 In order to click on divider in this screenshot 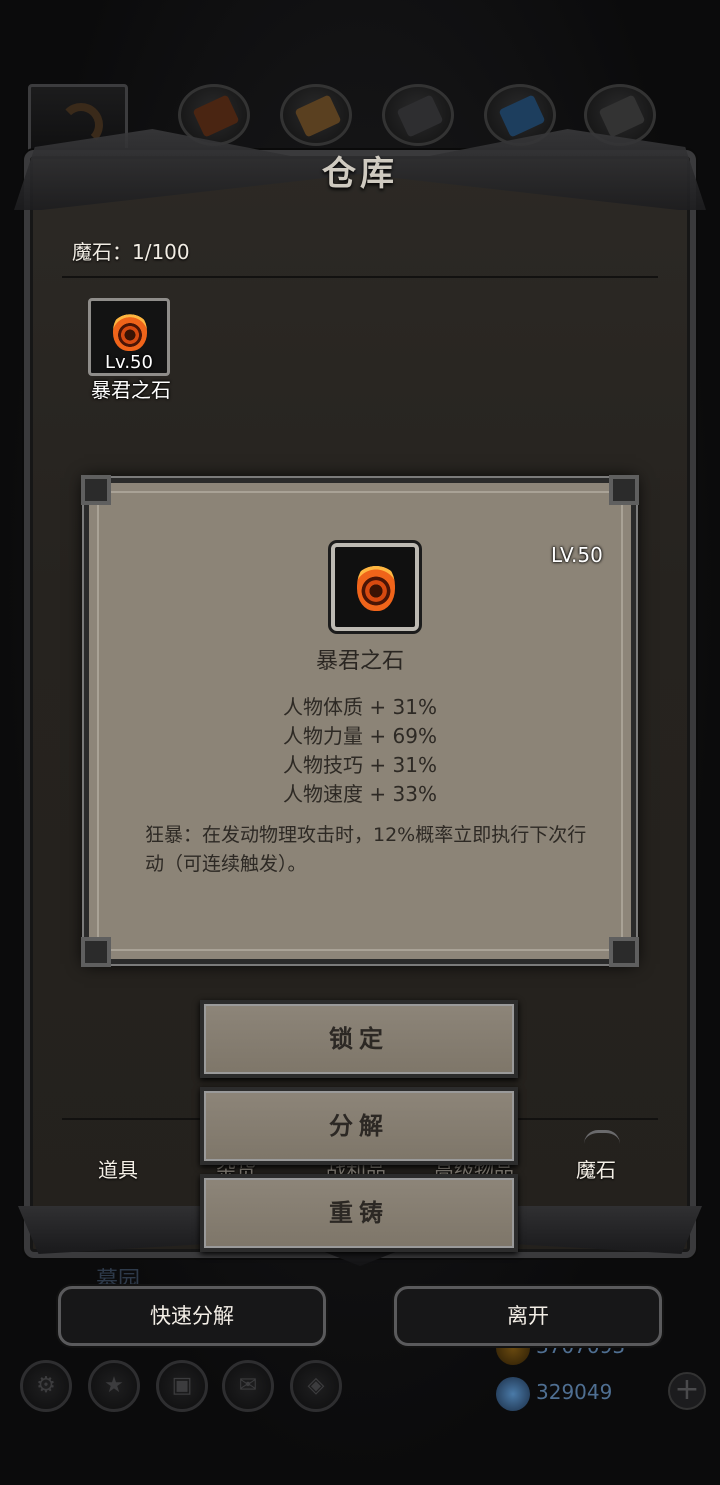, I will do `click(360, 277)`.